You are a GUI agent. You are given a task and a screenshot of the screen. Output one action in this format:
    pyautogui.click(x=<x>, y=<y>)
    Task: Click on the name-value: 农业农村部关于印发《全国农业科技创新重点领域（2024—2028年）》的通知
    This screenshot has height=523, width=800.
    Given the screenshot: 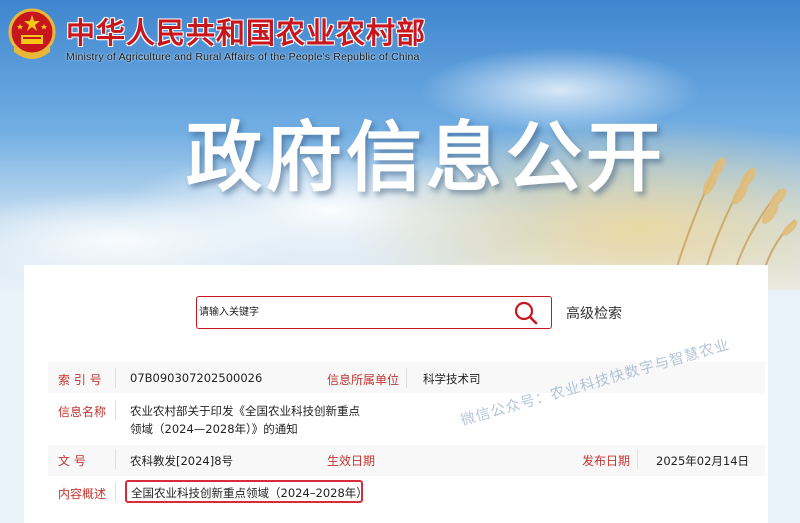 What is the action you would take?
    pyautogui.click(x=245, y=420)
    